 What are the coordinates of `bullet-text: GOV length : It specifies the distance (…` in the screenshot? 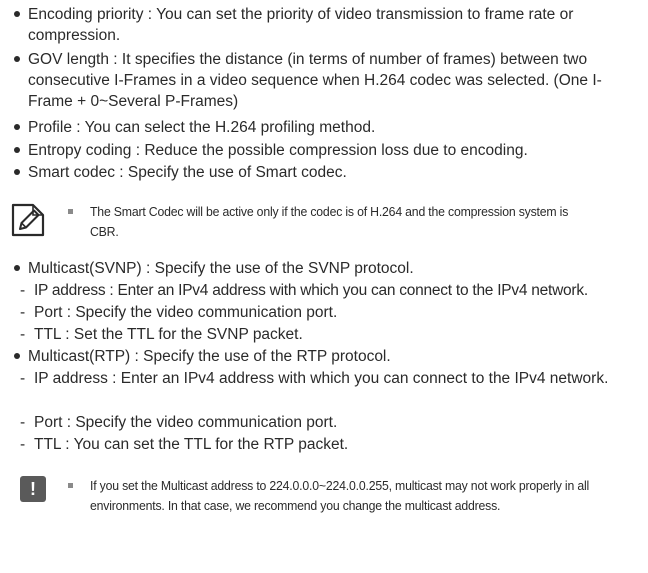 It's located at (315, 80).